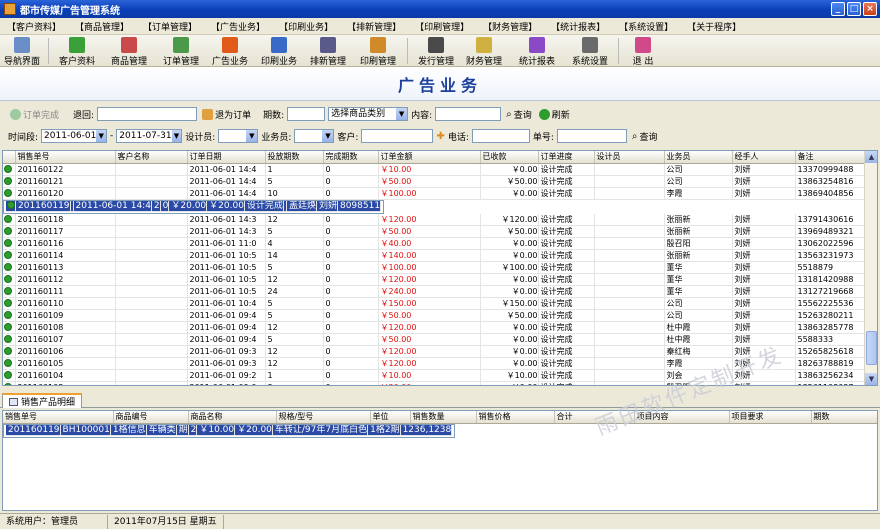 This screenshot has height=529, width=880. What do you see at coordinates (279, 51) in the screenshot?
I see `toolbar-button-5: 印刷业务` at bounding box center [279, 51].